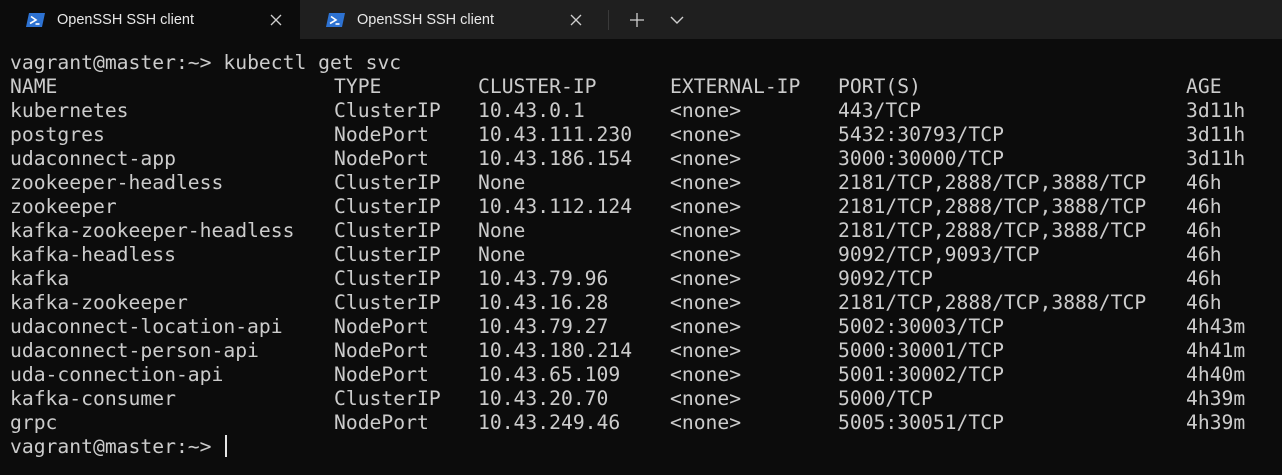 The height and width of the screenshot is (475, 1282). I want to click on cell-ports: 5432:30793/TCP, so click(921, 134).